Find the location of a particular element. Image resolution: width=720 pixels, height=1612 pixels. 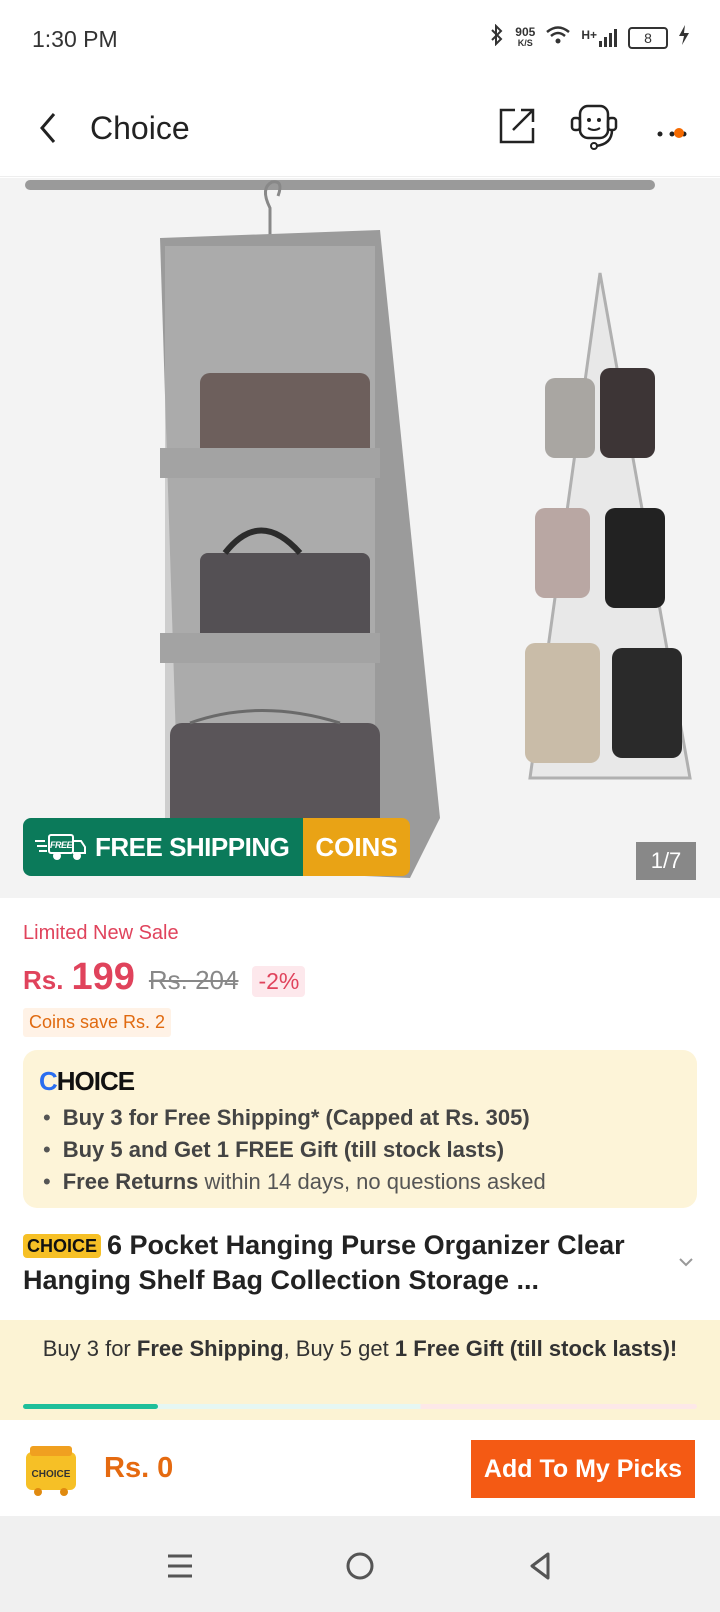

triangle-back-icon is located at coordinates (540, 1566).